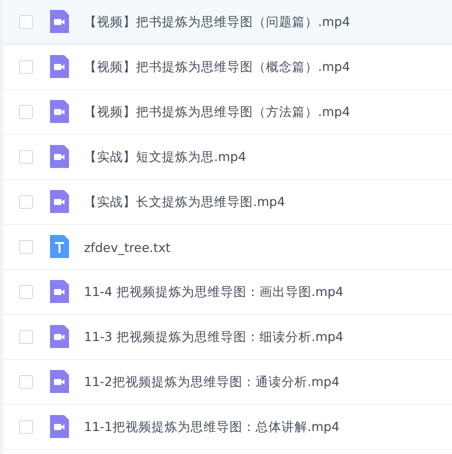 The height and width of the screenshot is (454, 452). What do you see at coordinates (185, 202) in the screenshot?
I see `file-name: 【实战】长文提炼为思维导图.mp4` at bounding box center [185, 202].